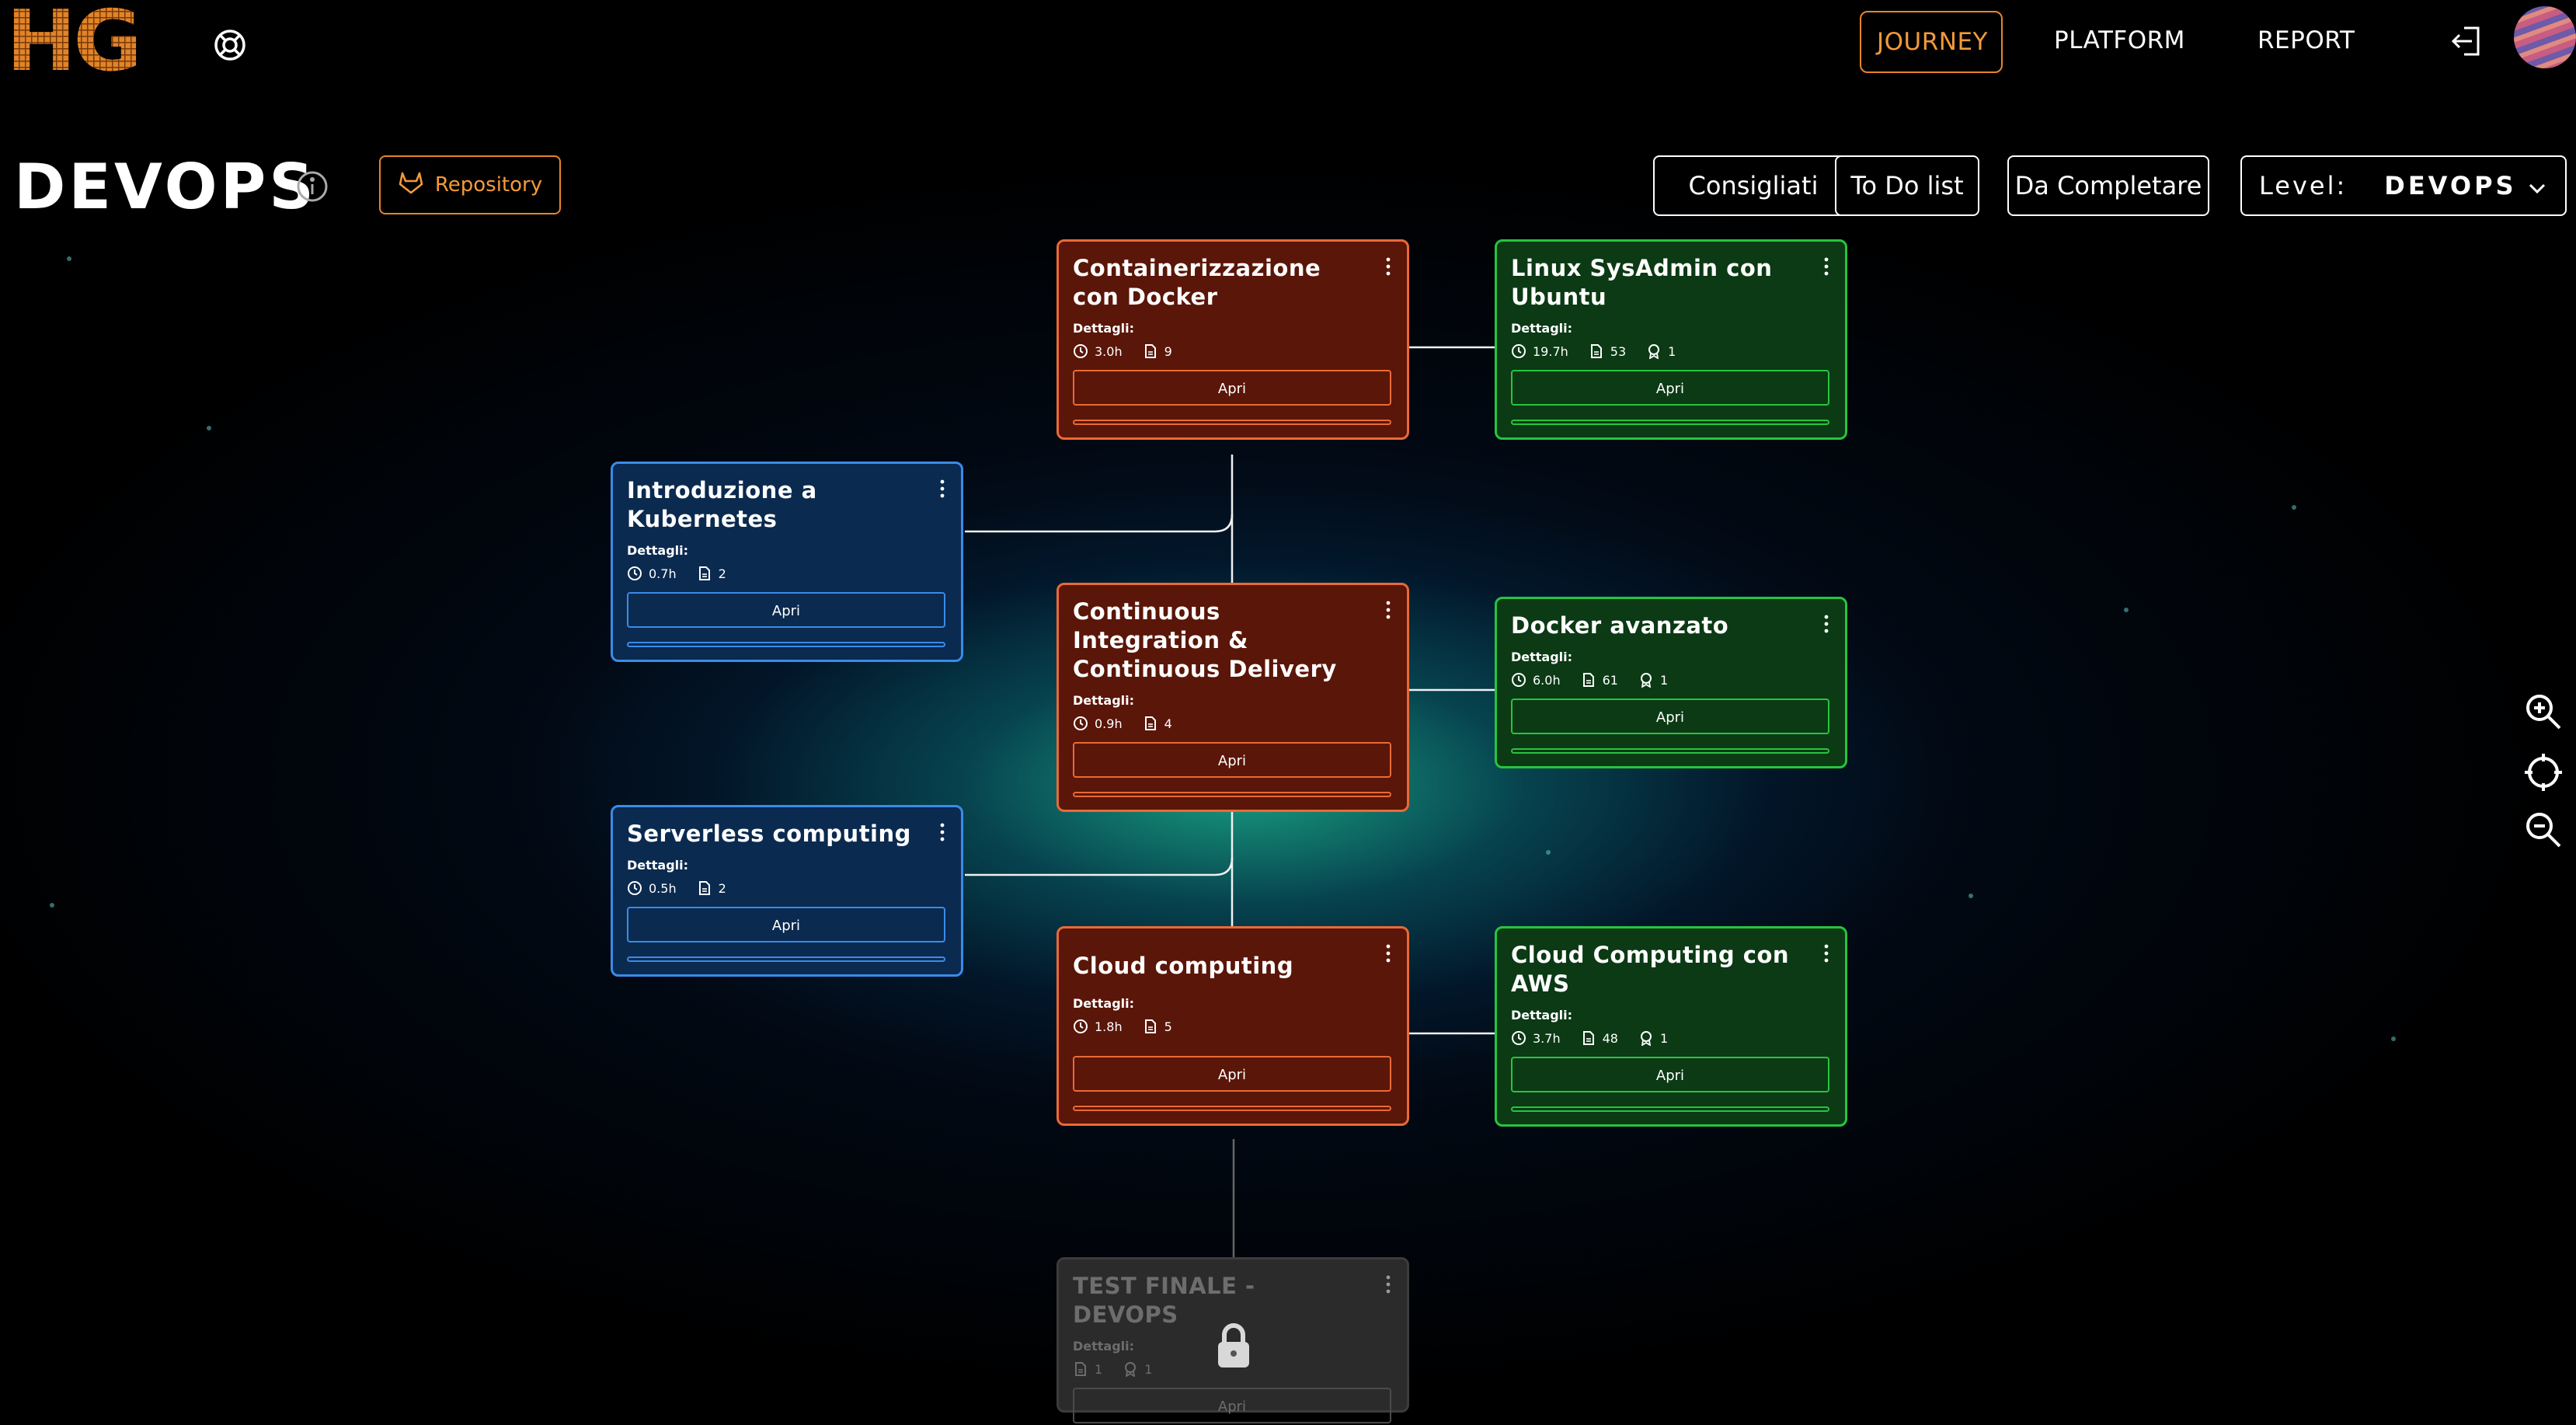  I want to click on logo-text: HG, so click(72, 40).